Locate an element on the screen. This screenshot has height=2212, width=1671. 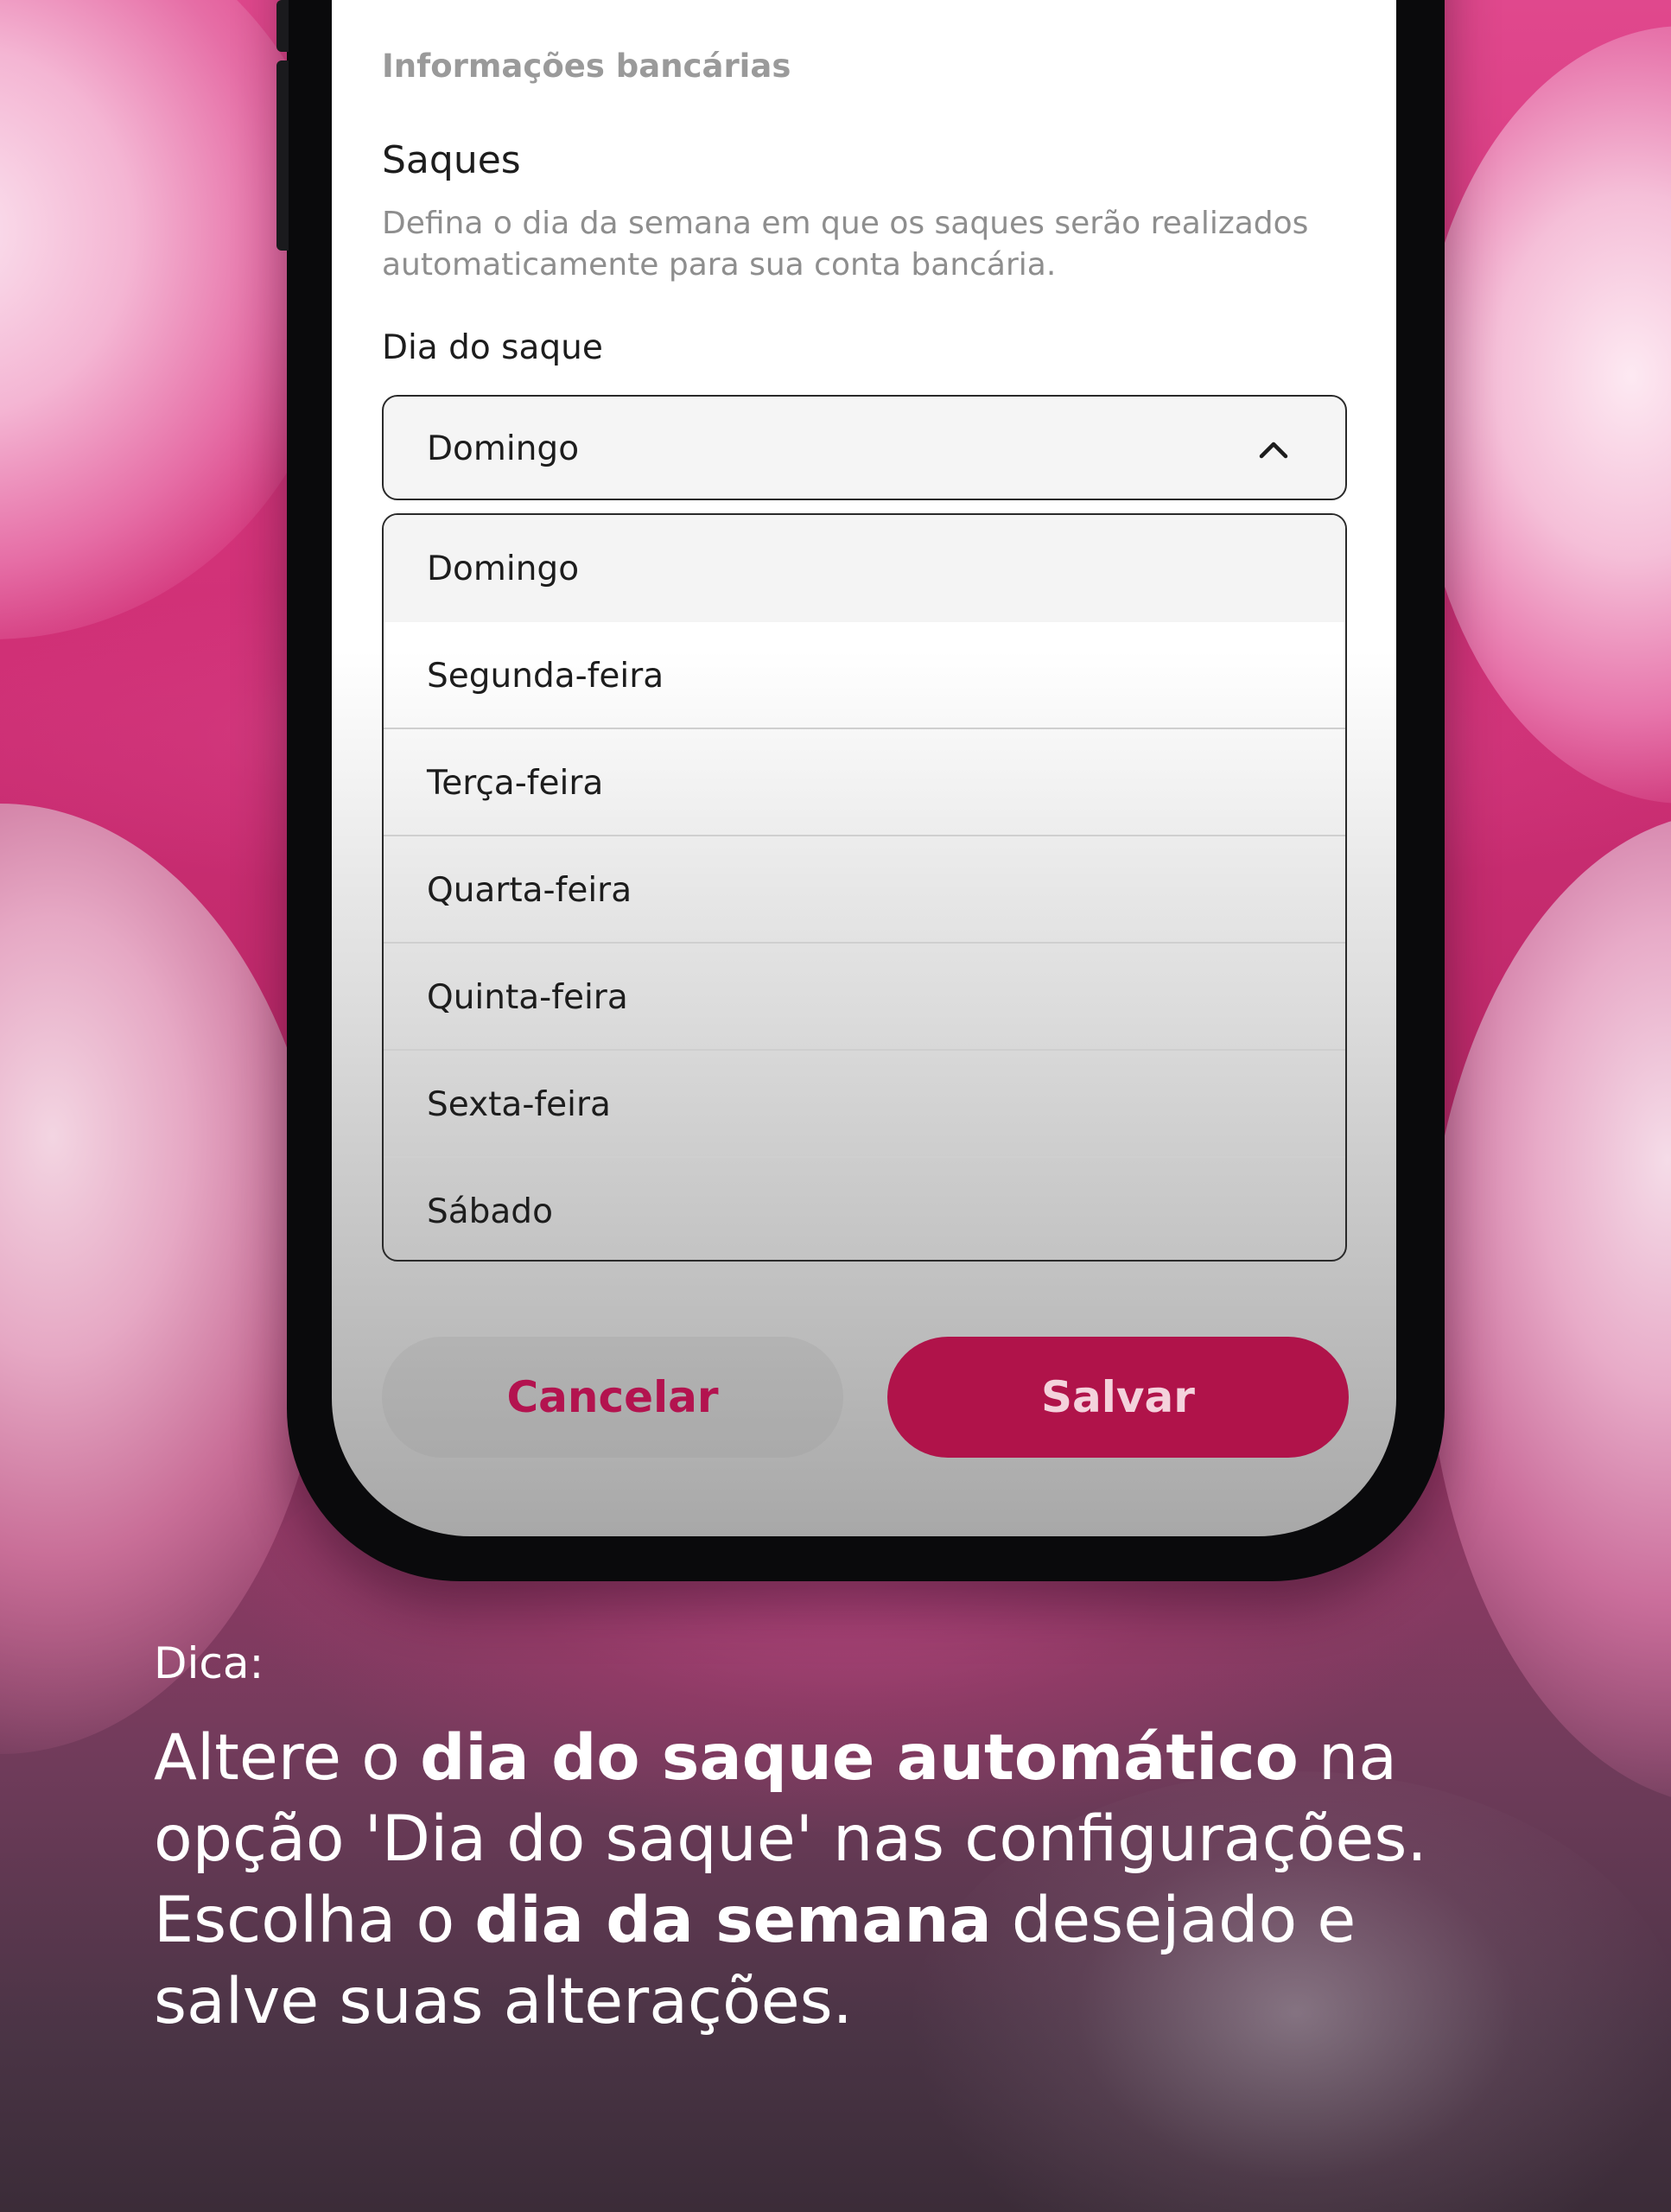
option-label: Sábado is located at coordinates (490, 1211).